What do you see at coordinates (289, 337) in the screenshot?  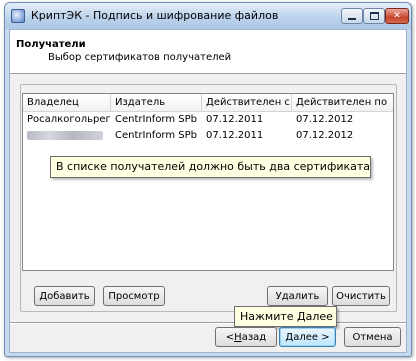 I see `next-button-mnemonic: Д` at bounding box center [289, 337].